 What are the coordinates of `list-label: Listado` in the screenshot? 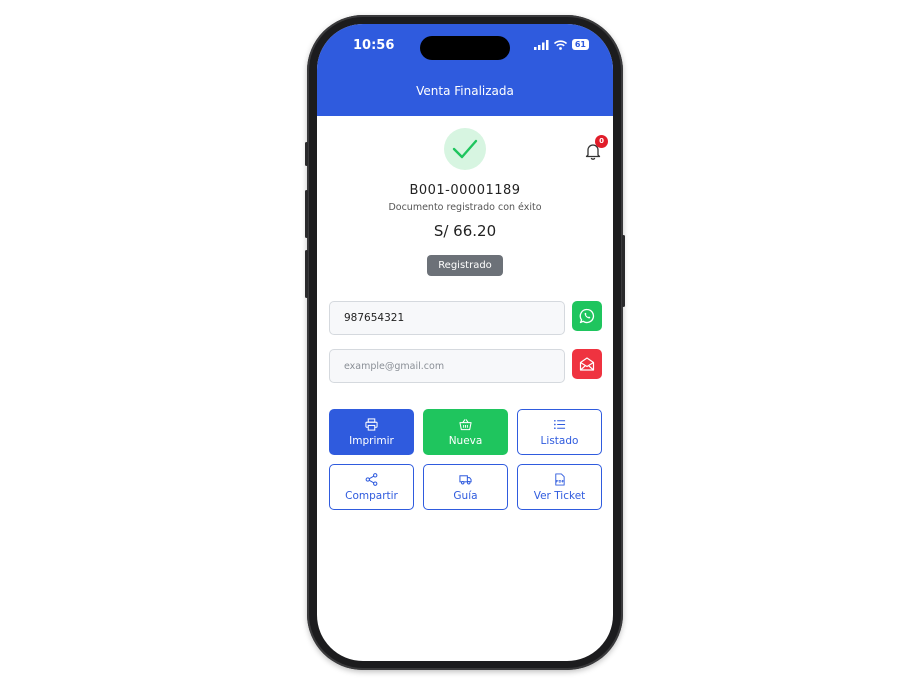 It's located at (559, 440).